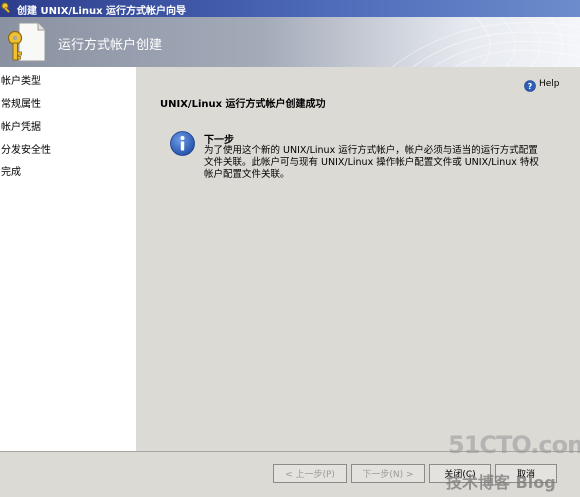 This screenshot has width=580, height=497. I want to click on nav-item-general-properties: 常规属性, so click(21, 102).